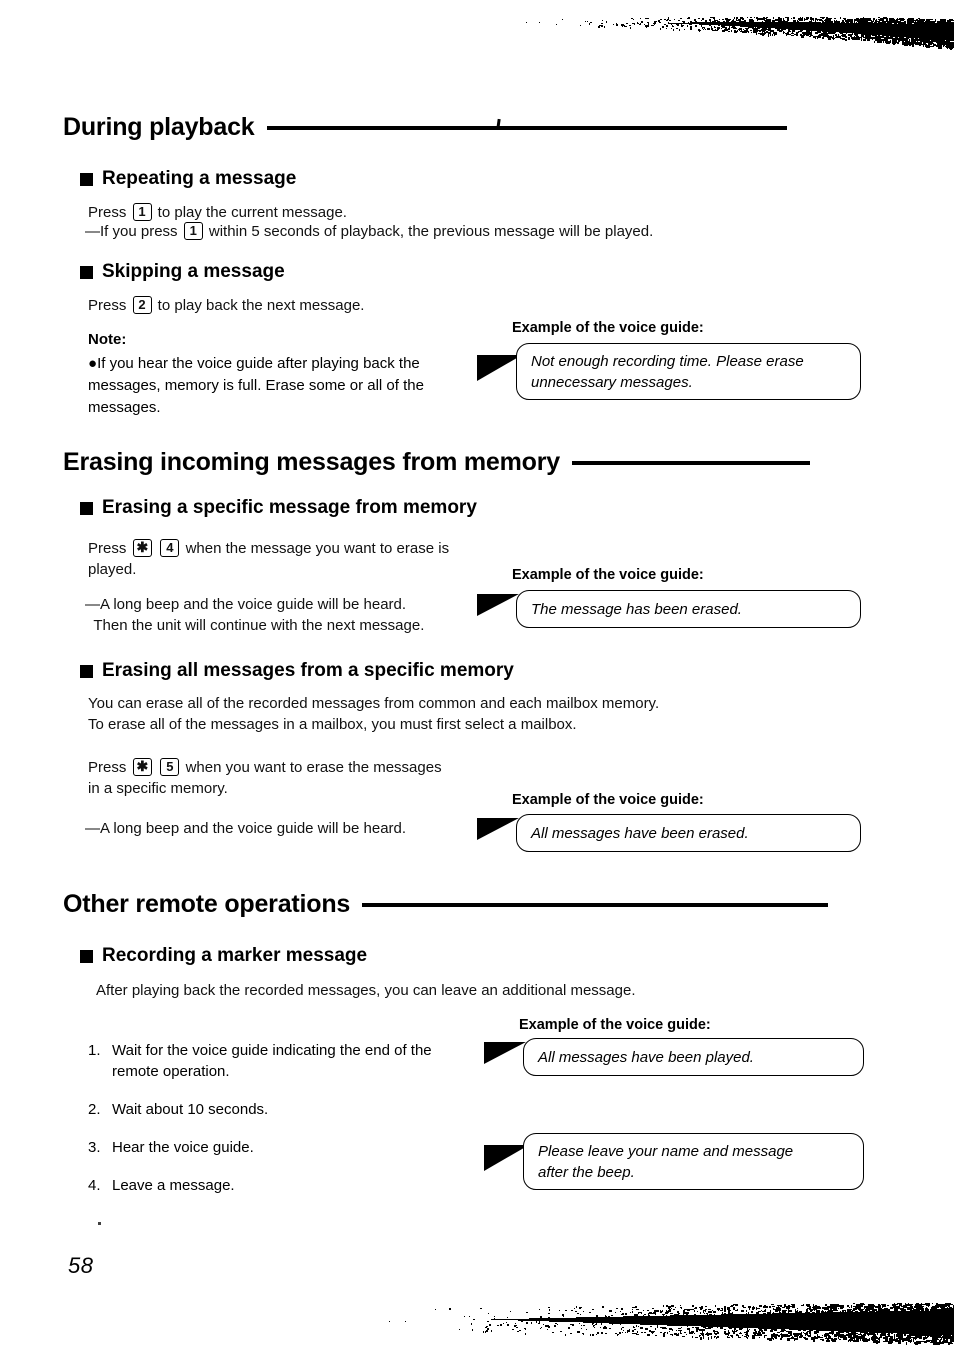 The width and height of the screenshot is (954, 1349). What do you see at coordinates (112, 569) in the screenshot?
I see `erase-specific-press-text-2: played.` at bounding box center [112, 569].